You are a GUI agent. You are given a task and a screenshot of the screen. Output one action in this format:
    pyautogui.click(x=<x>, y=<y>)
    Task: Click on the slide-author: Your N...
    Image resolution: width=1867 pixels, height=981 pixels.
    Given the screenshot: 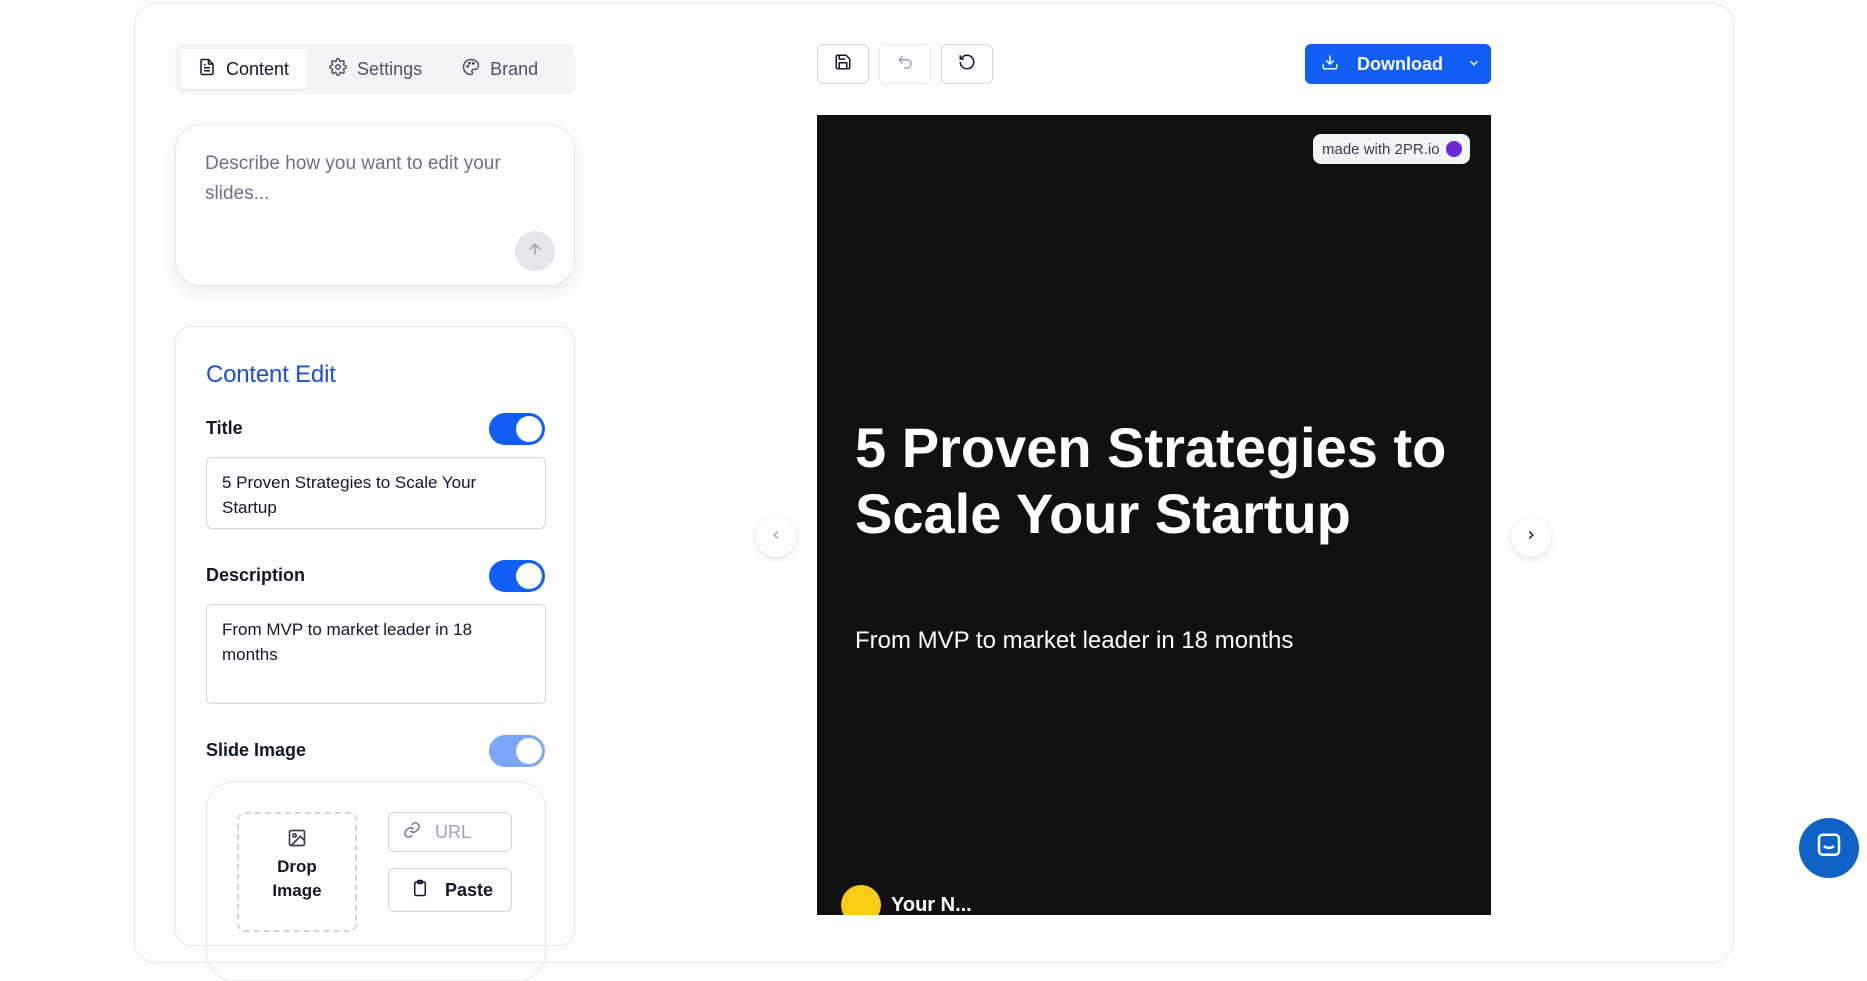 What is the action you would take?
    pyautogui.click(x=906, y=900)
    